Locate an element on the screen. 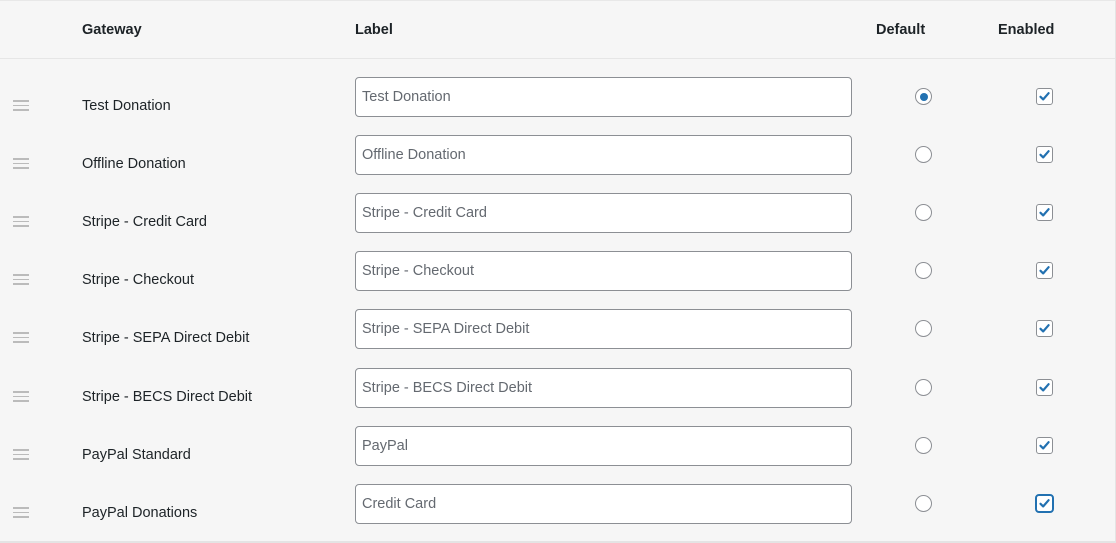  gateway-name: Test Donation is located at coordinates (126, 106).